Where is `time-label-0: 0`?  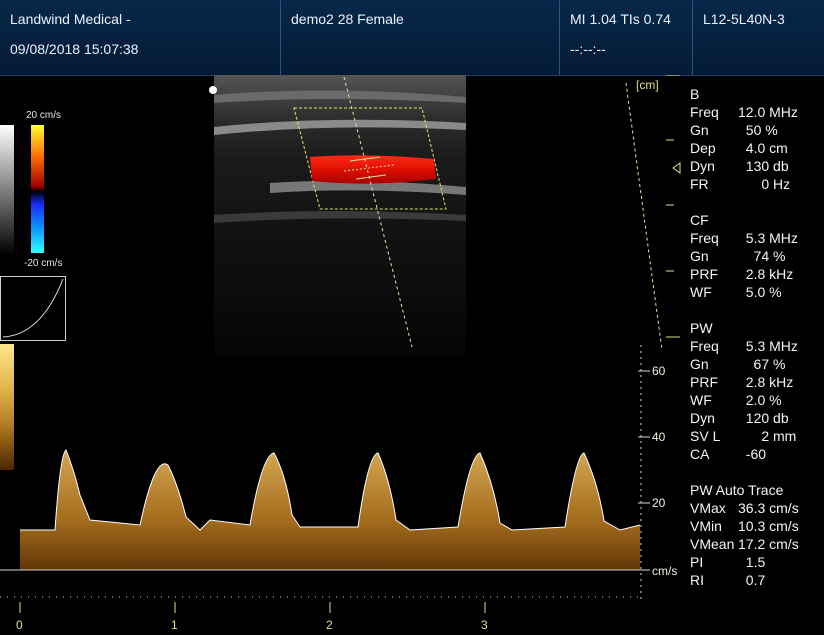
time-label-0: 0 is located at coordinates (19, 625).